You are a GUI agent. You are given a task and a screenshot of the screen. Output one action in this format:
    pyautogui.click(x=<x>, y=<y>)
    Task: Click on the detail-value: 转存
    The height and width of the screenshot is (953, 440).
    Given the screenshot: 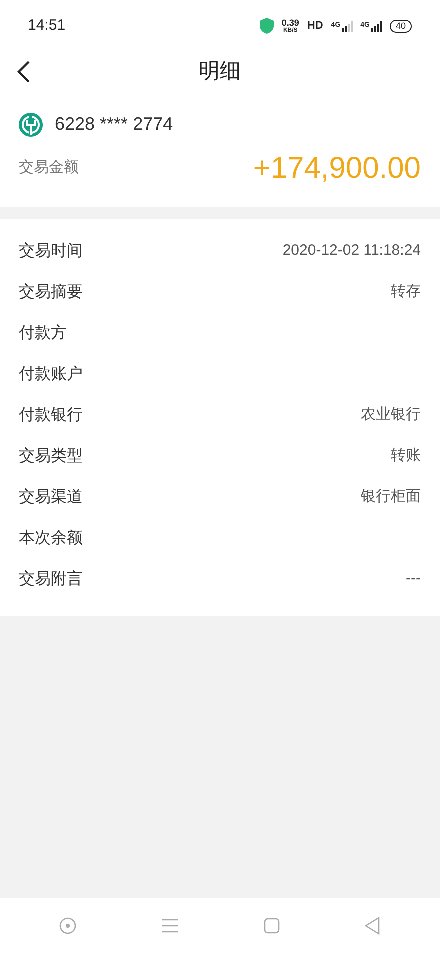 What is the action you would take?
    pyautogui.click(x=406, y=292)
    